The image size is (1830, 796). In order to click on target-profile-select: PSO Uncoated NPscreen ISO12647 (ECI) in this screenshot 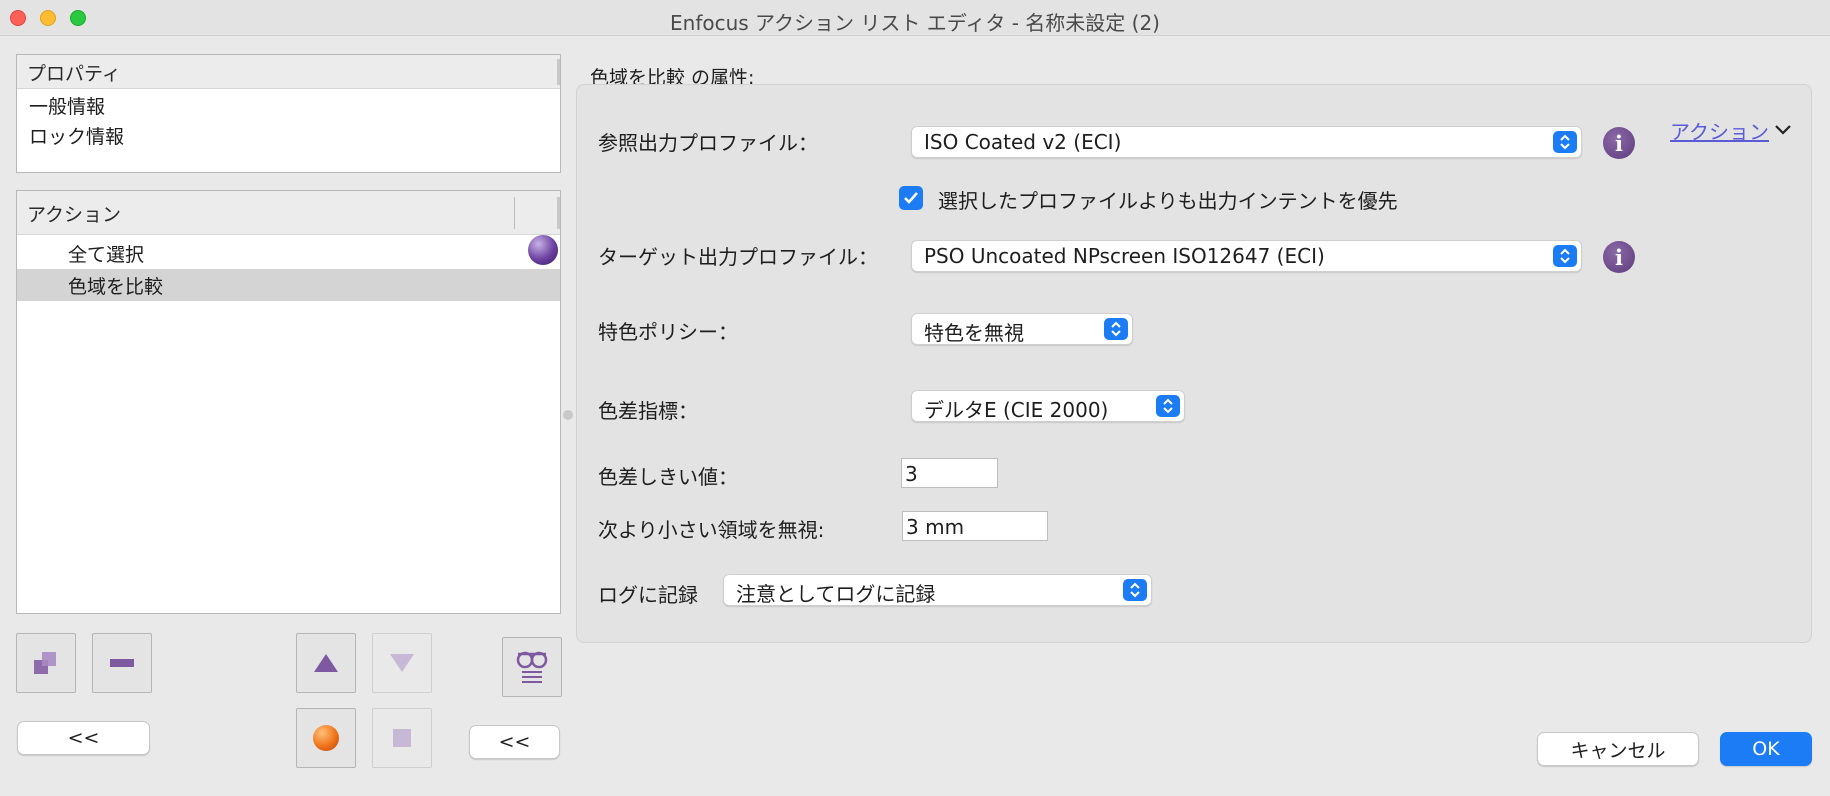, I will do `click(1246, 256)`.